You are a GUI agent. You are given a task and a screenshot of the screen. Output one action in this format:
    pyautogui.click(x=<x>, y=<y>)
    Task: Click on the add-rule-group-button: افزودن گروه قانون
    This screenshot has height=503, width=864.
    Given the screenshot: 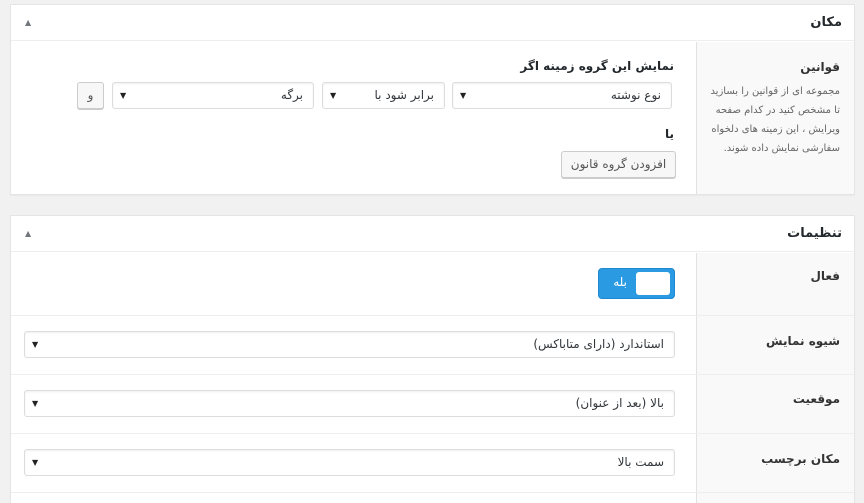 What is the action you would take?
    pyautogui.click(x=618, y=164)
    